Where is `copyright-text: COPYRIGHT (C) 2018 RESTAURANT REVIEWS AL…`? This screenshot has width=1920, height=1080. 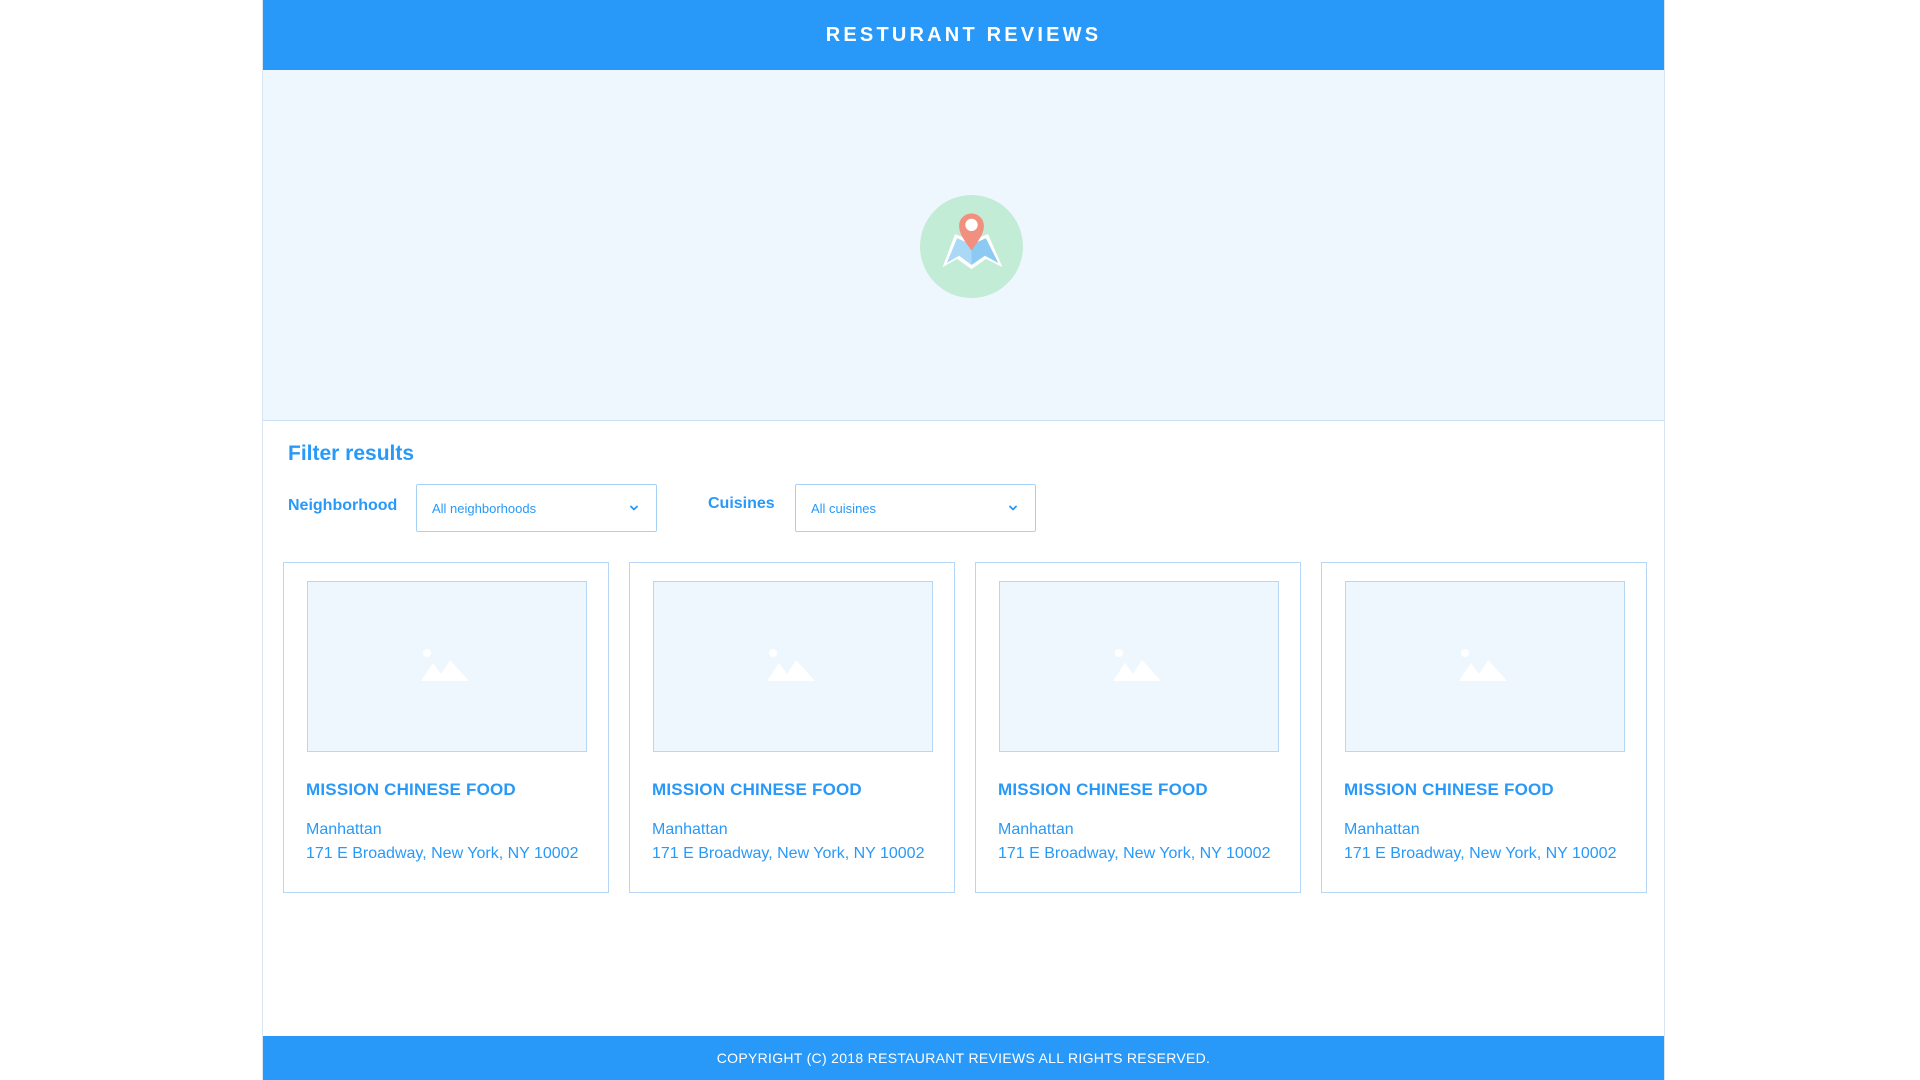 copyright-text: COPYRIGHT (C) 2018 RESTAURANT REVIEWS AL… is located at coordinates (963, 1058).